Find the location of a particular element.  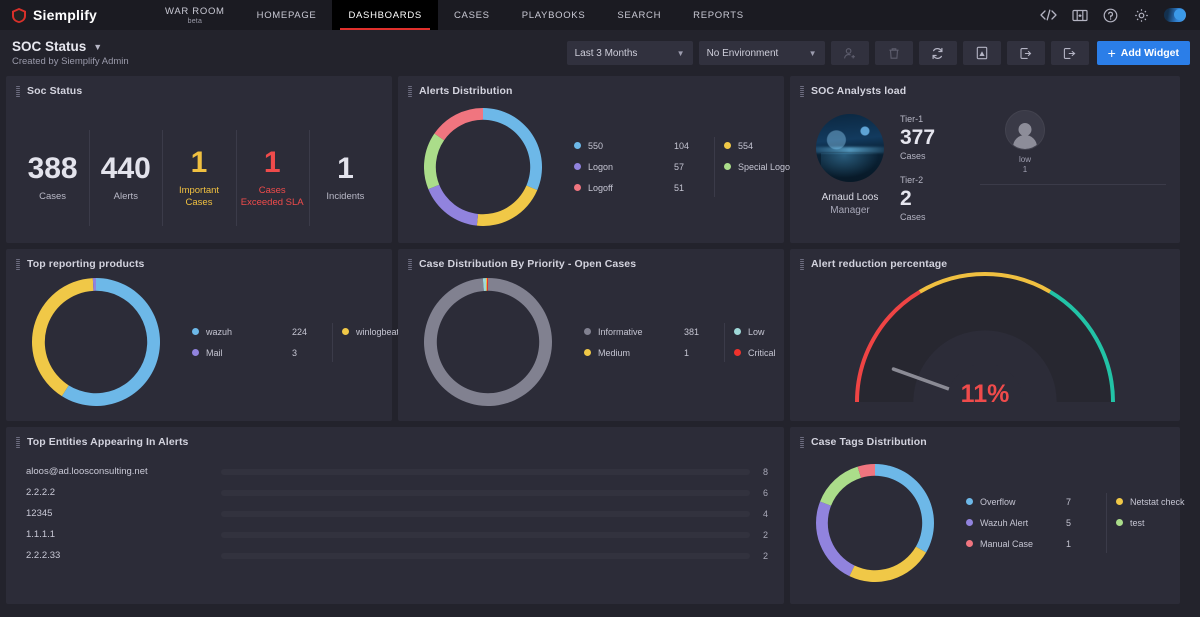

tier-2-block: Tier-2 2 Cases is located at coordinates (940, 198).